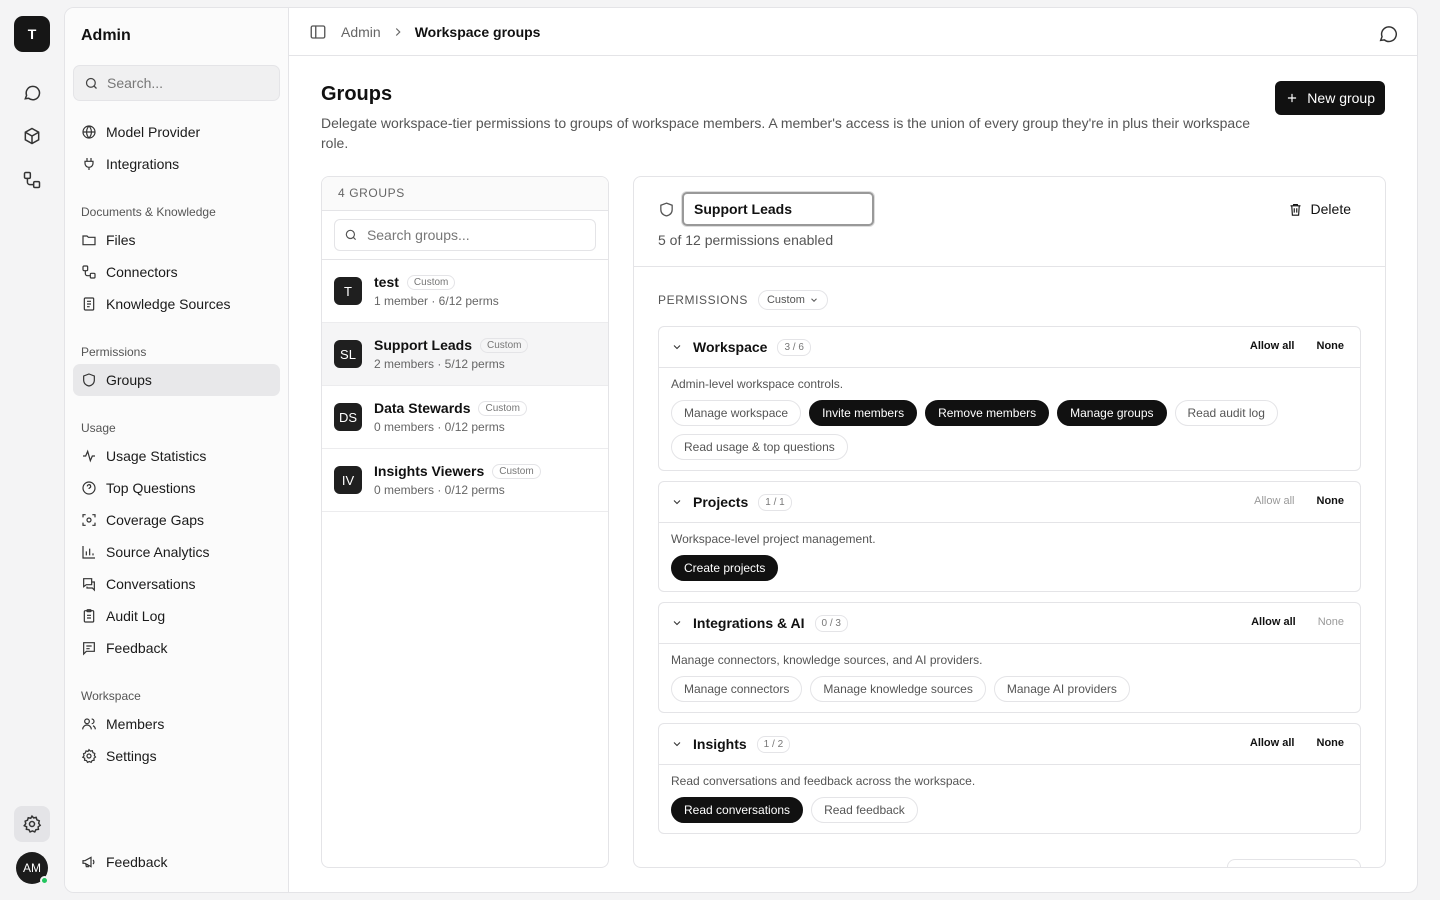  I want to click on permission-chip-read-audit-log: Read audit log, so click(1226, 413).